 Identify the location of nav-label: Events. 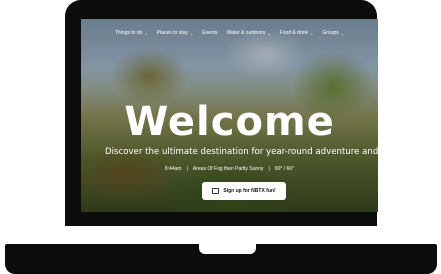
(210, 33).